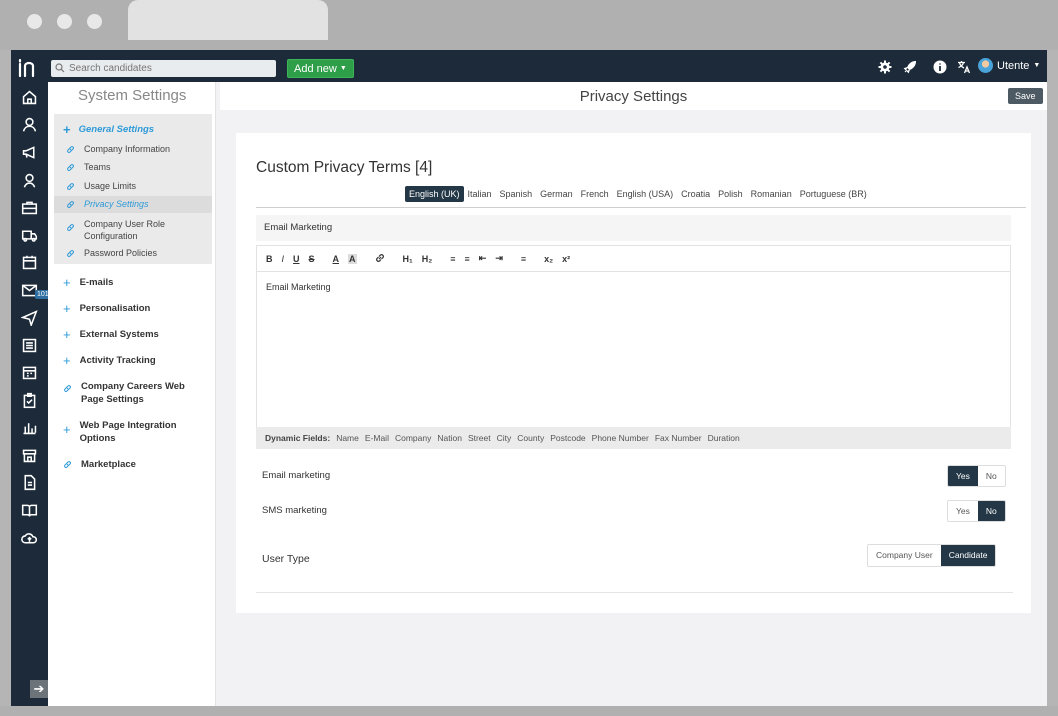 The height and width of the screenshot is (716, 1058). Describe the element at coordinates (480, 194) in the screenshot. I see `tab-italian: Italian` at that location.